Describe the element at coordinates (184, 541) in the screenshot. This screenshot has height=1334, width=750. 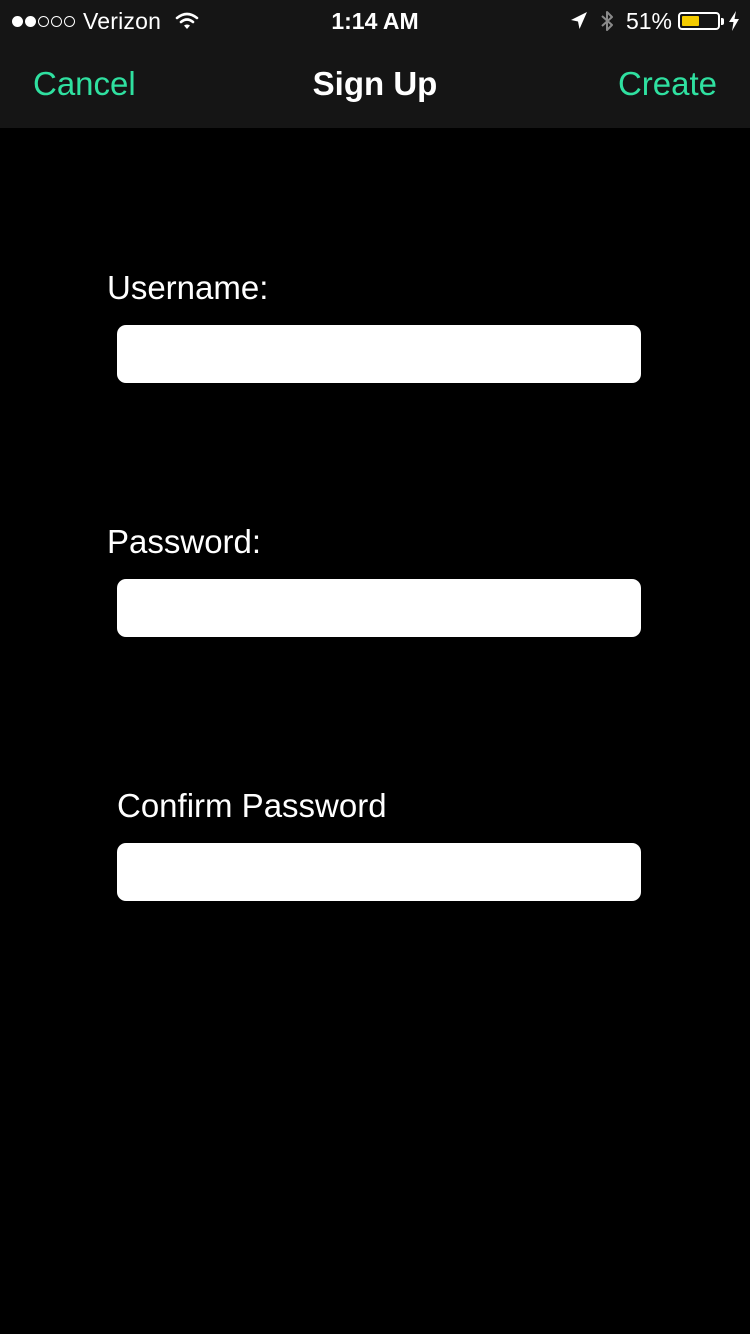
I see `password-label: Password:` at that location.